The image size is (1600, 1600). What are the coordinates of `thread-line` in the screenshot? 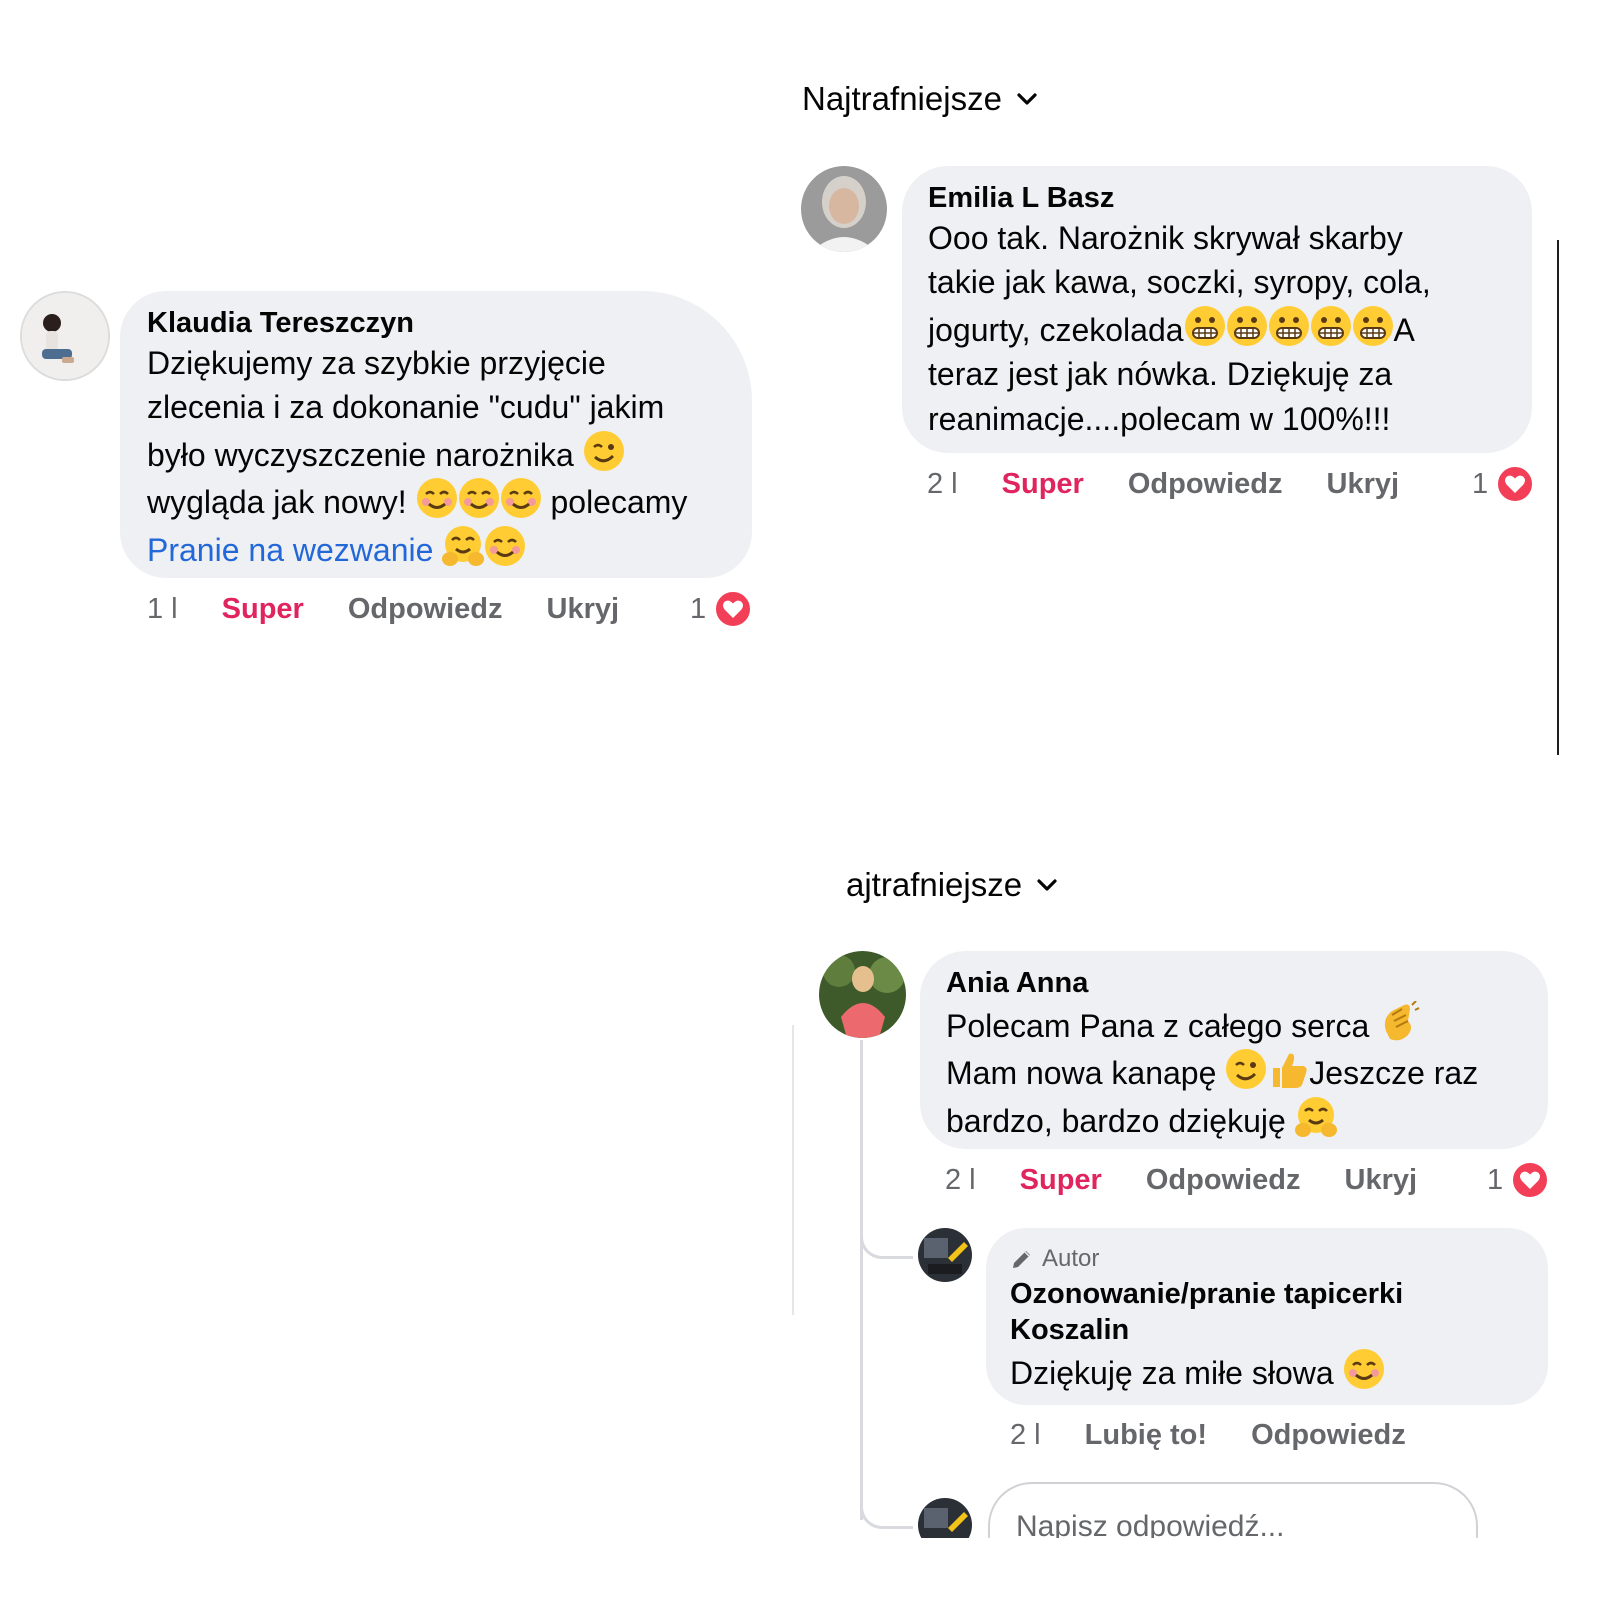 It's located at (861, 1280).